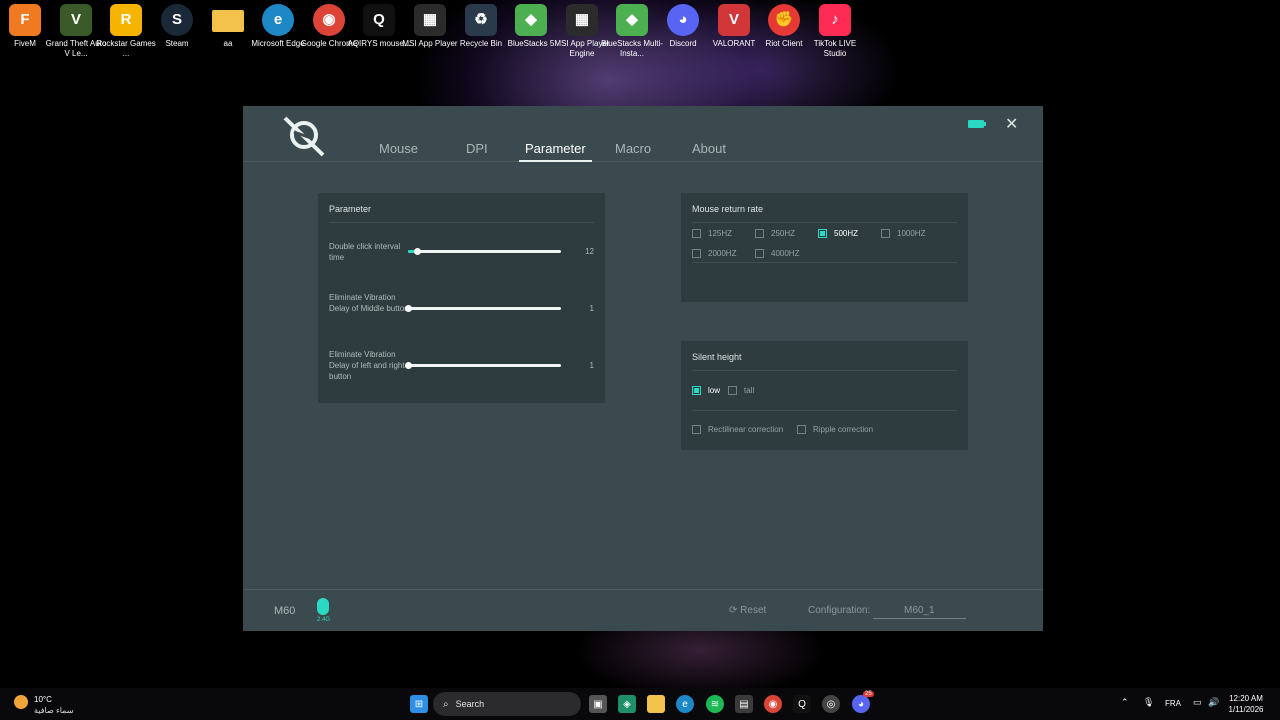 Image resolution: width=1280 pixels, height=720 pixels. Describe the element at coordinates (555, 151) in the screenshot. I see `tab-parameter: Parameter` at that location.